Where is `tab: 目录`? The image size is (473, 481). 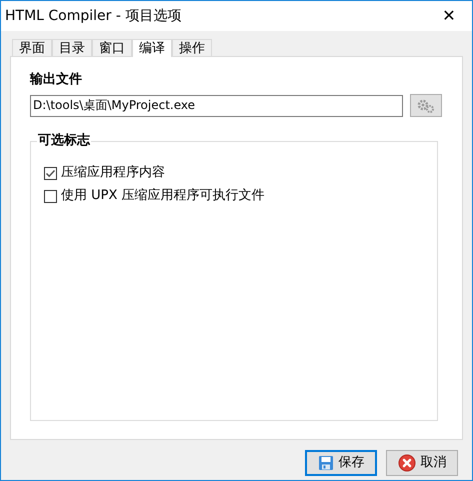 tab: 目录 is located at coordinates (72, 47).